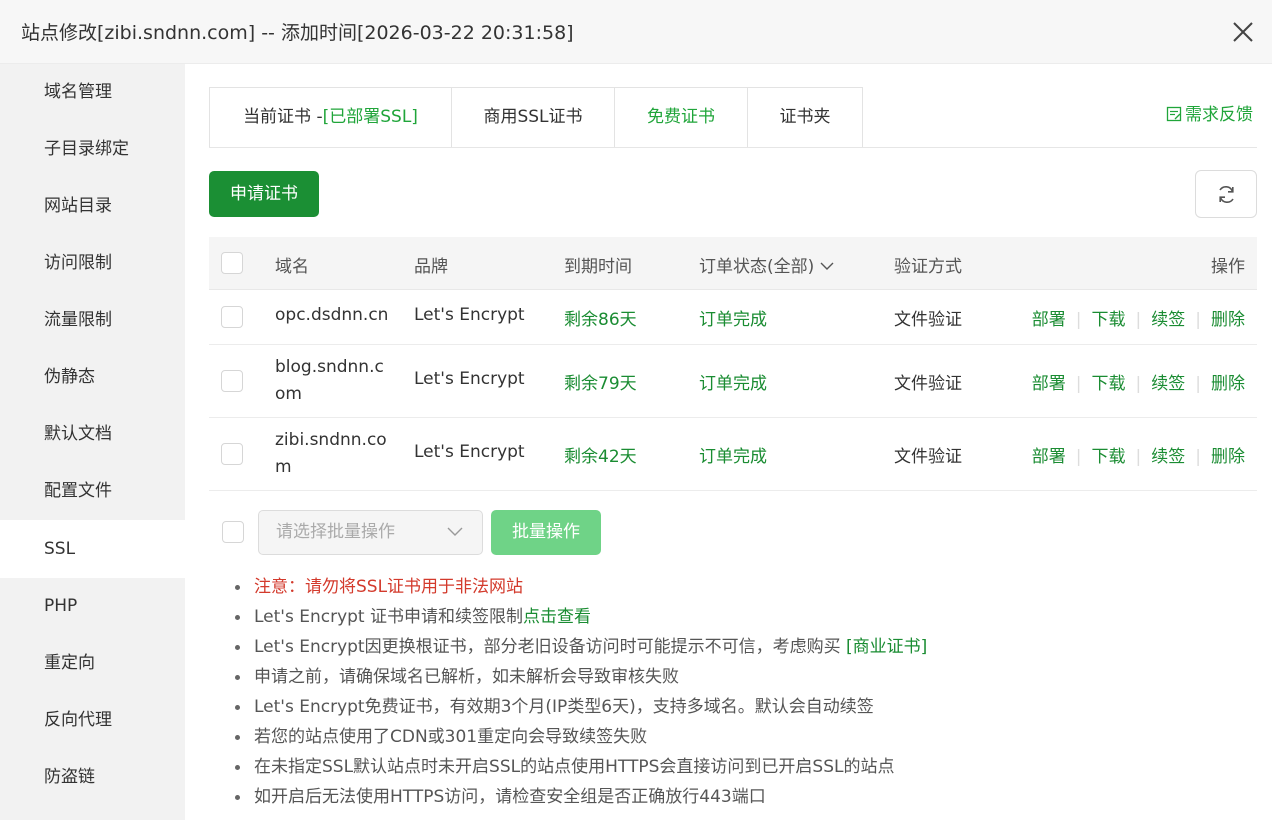 The image size is (1272, 820). What do you see at coordinates (92, 320) in the screenshot?
I see `sidebar-item-traffic-limit: 流量限制` at bounding box center [92, 320].